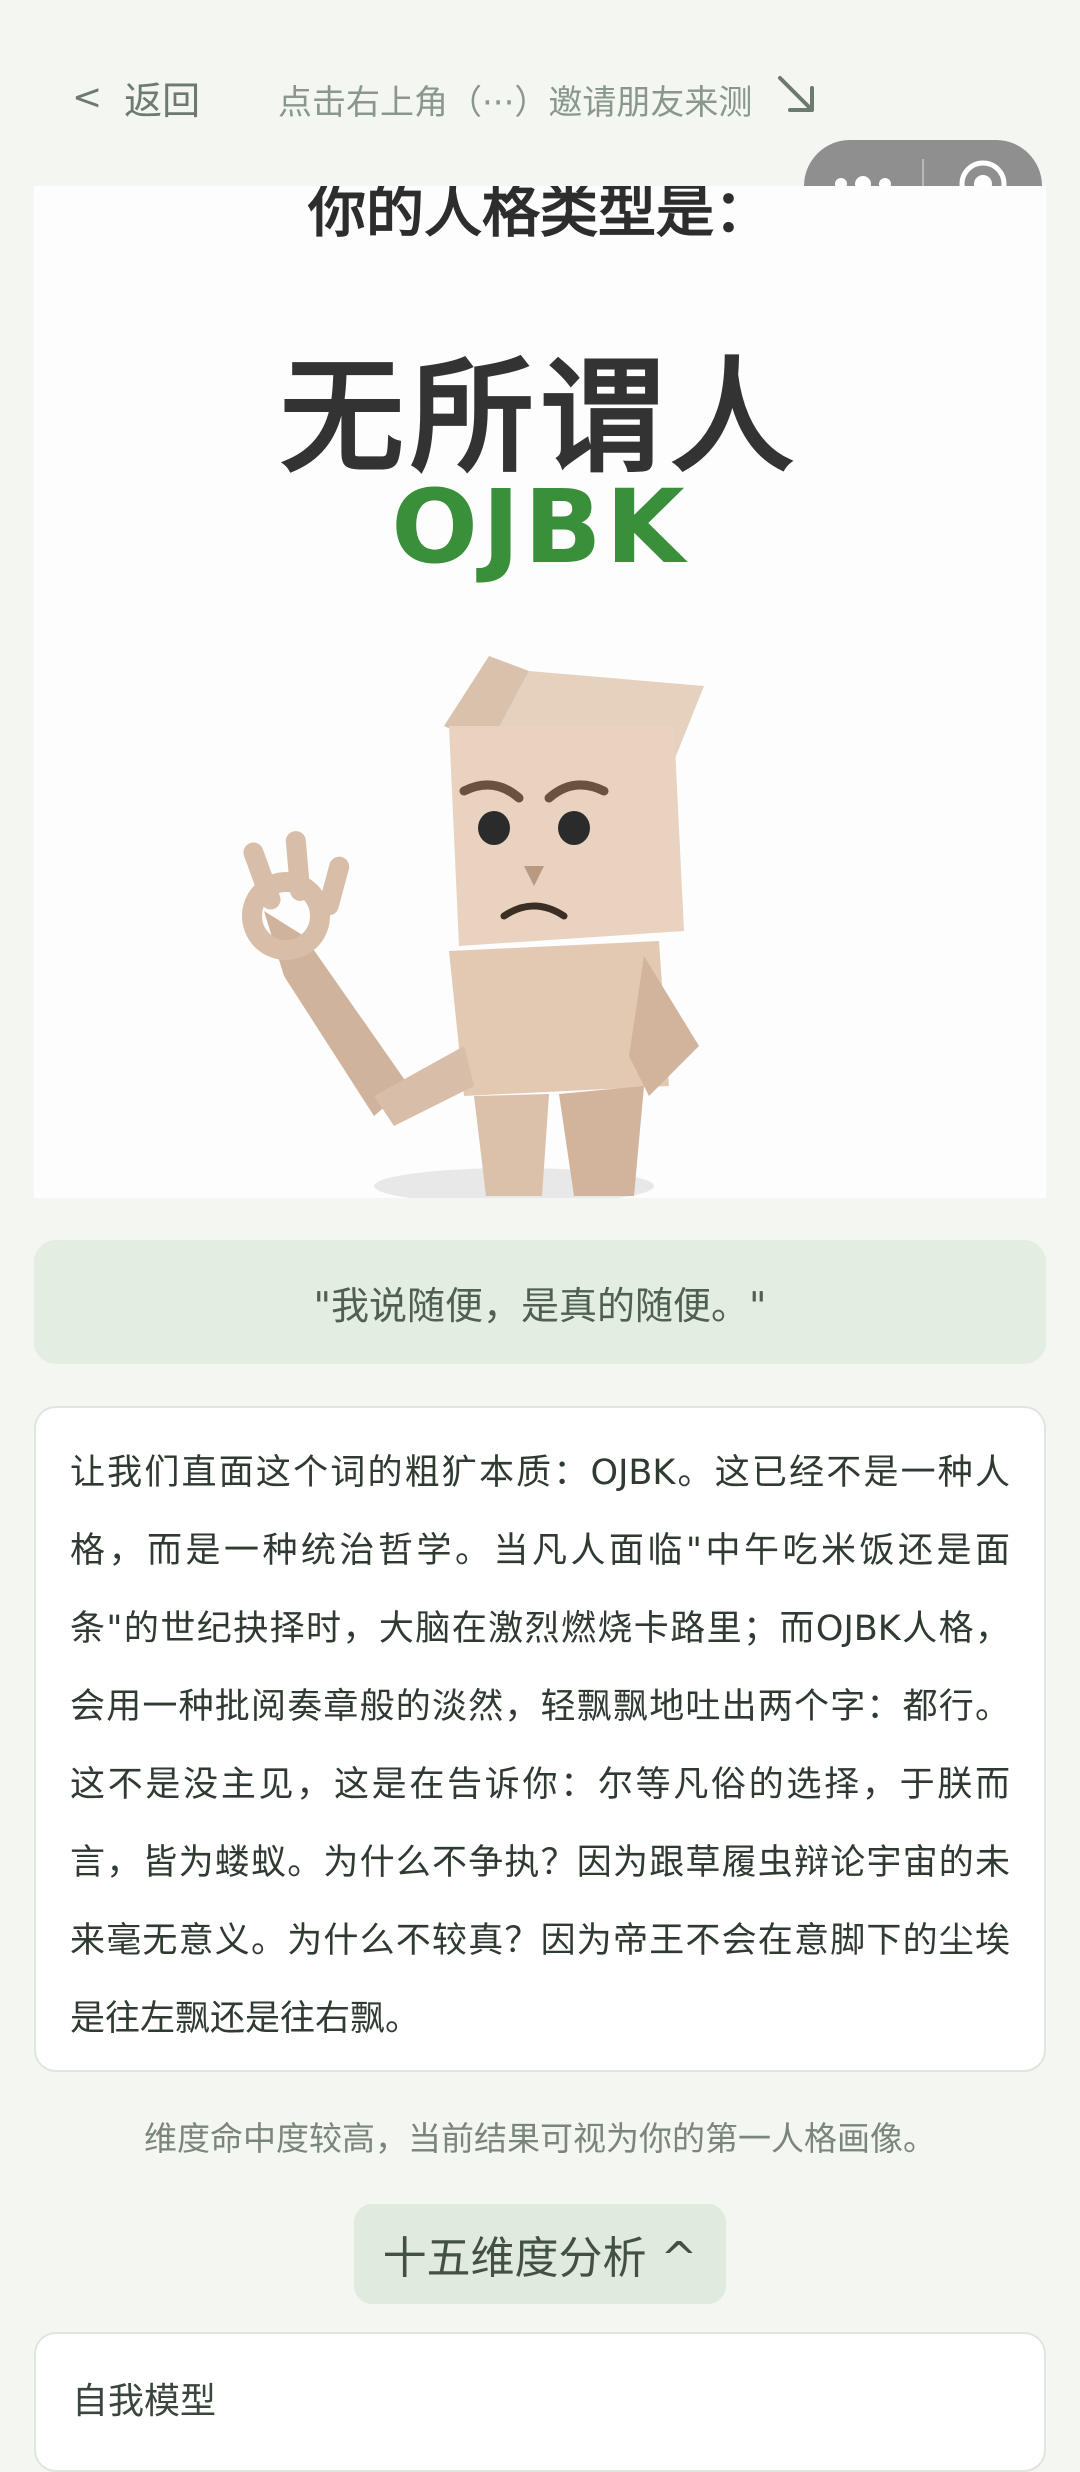 This screenshot has height=2472, width=1080. What do you see at coordinates (87, 97) in the screenshot?
I see `chevron-left-icon: <` at bounding box center [87, 97].